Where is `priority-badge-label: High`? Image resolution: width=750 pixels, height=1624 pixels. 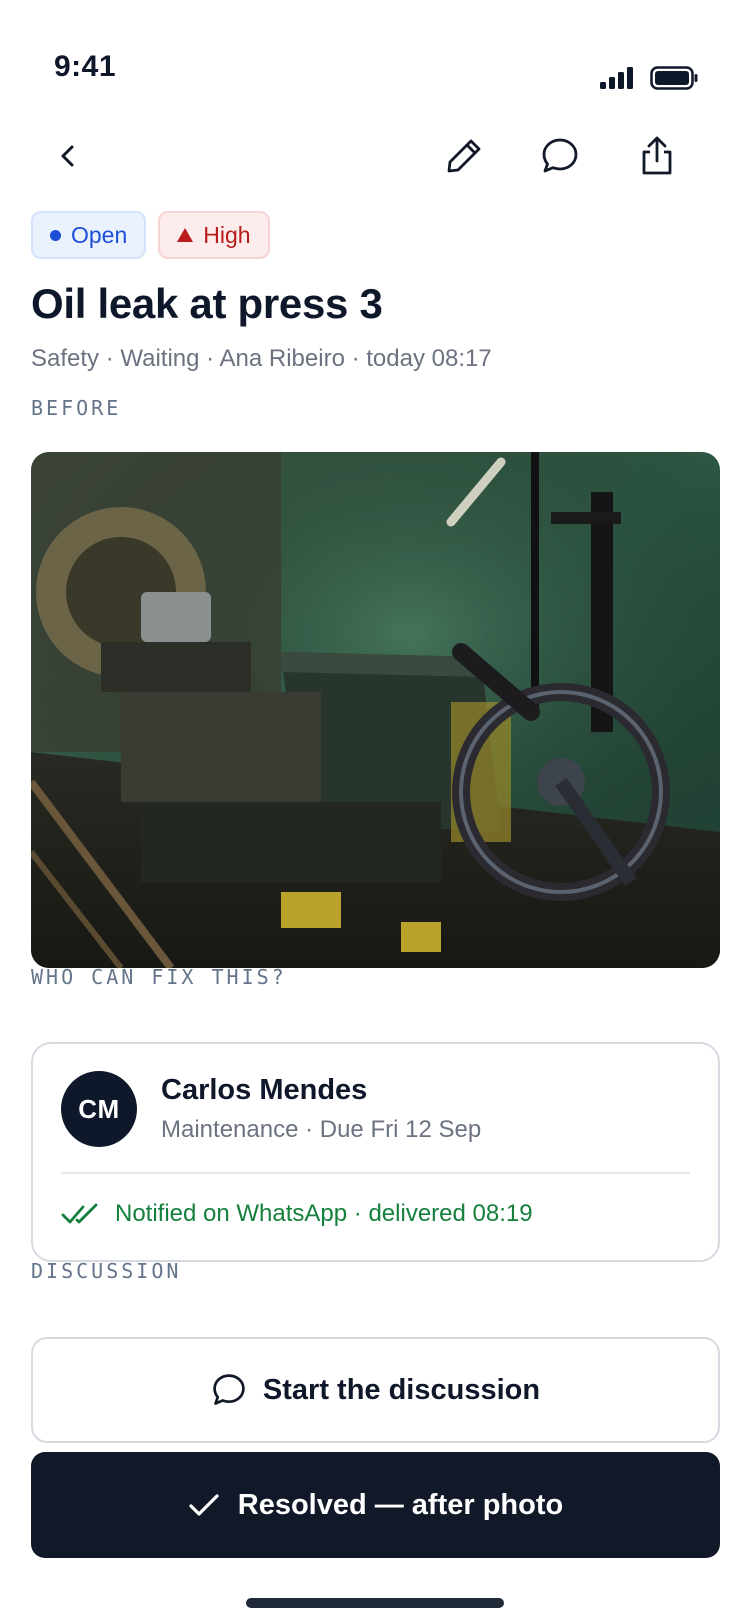 priority-badge-label: High is located at coordinates (227, 234).